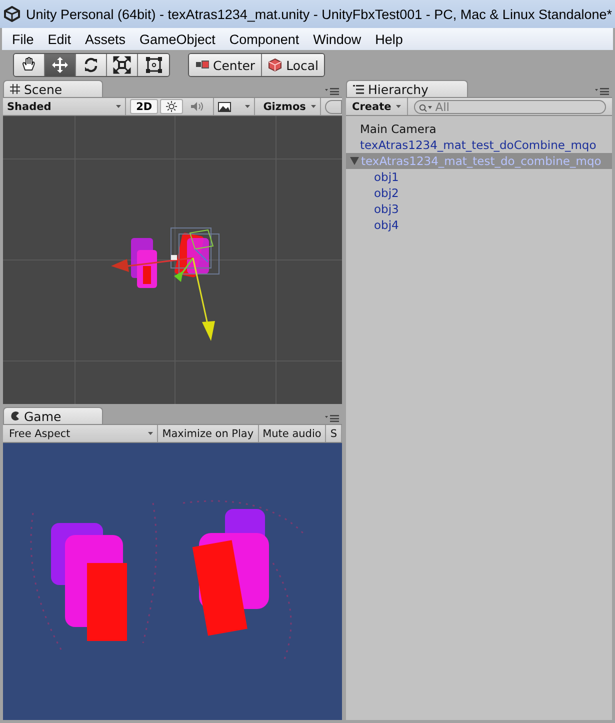 The width and height of the screenshot is (615, 723). I want to click on move-arrows-icon, so click(60, 65).